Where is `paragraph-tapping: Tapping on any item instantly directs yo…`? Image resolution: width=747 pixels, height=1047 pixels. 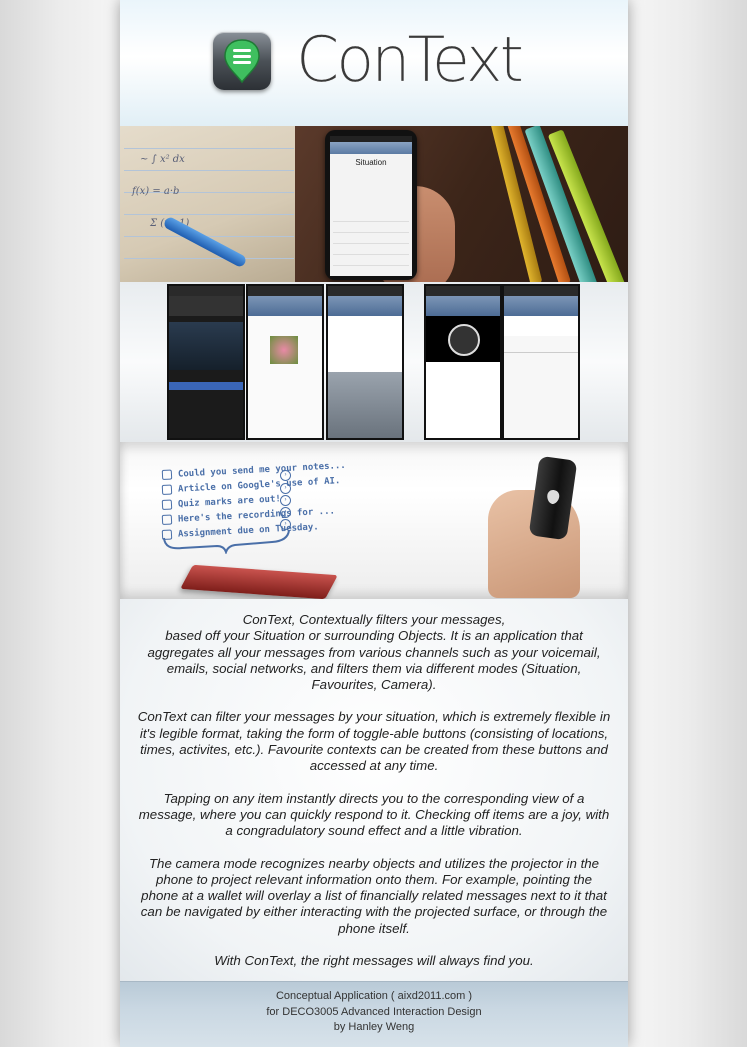 paragraph-tapping: Tapping on any item instantly directs yo… is located at coordinates (374, 814).